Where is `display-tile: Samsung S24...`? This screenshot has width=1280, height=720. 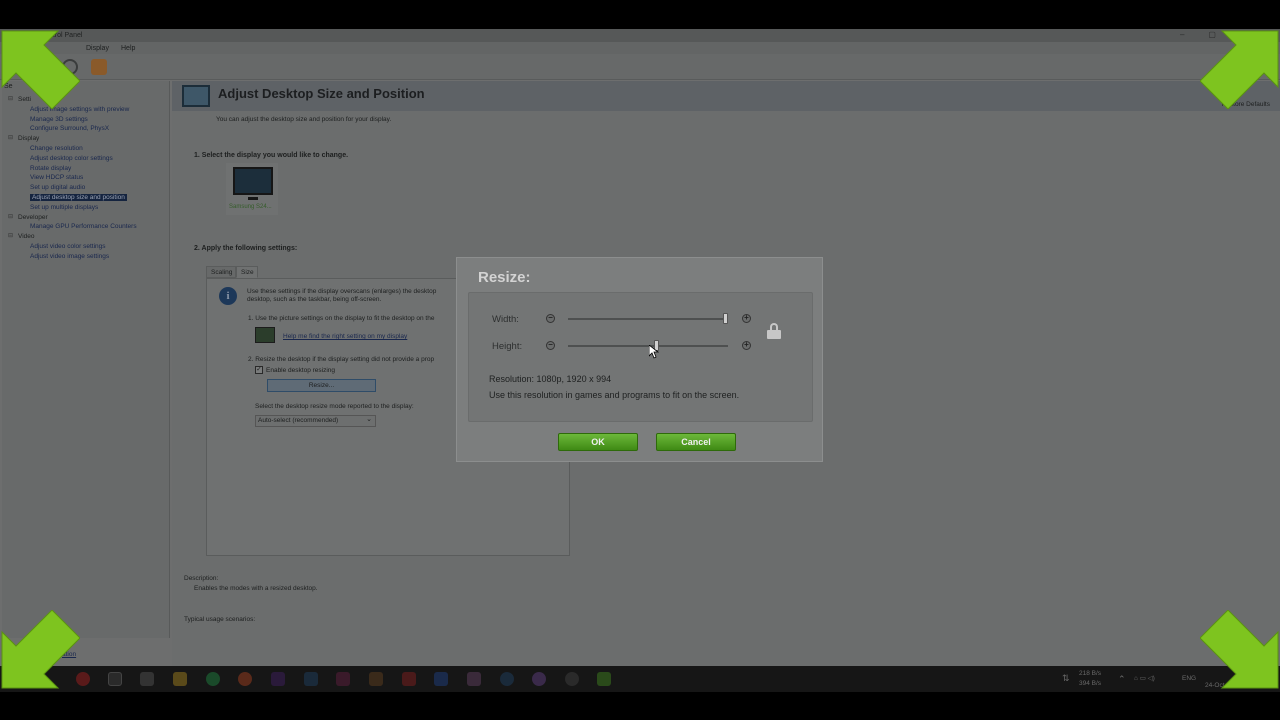
display-tile: Samsung S24... is located at coordinates (252, 189).